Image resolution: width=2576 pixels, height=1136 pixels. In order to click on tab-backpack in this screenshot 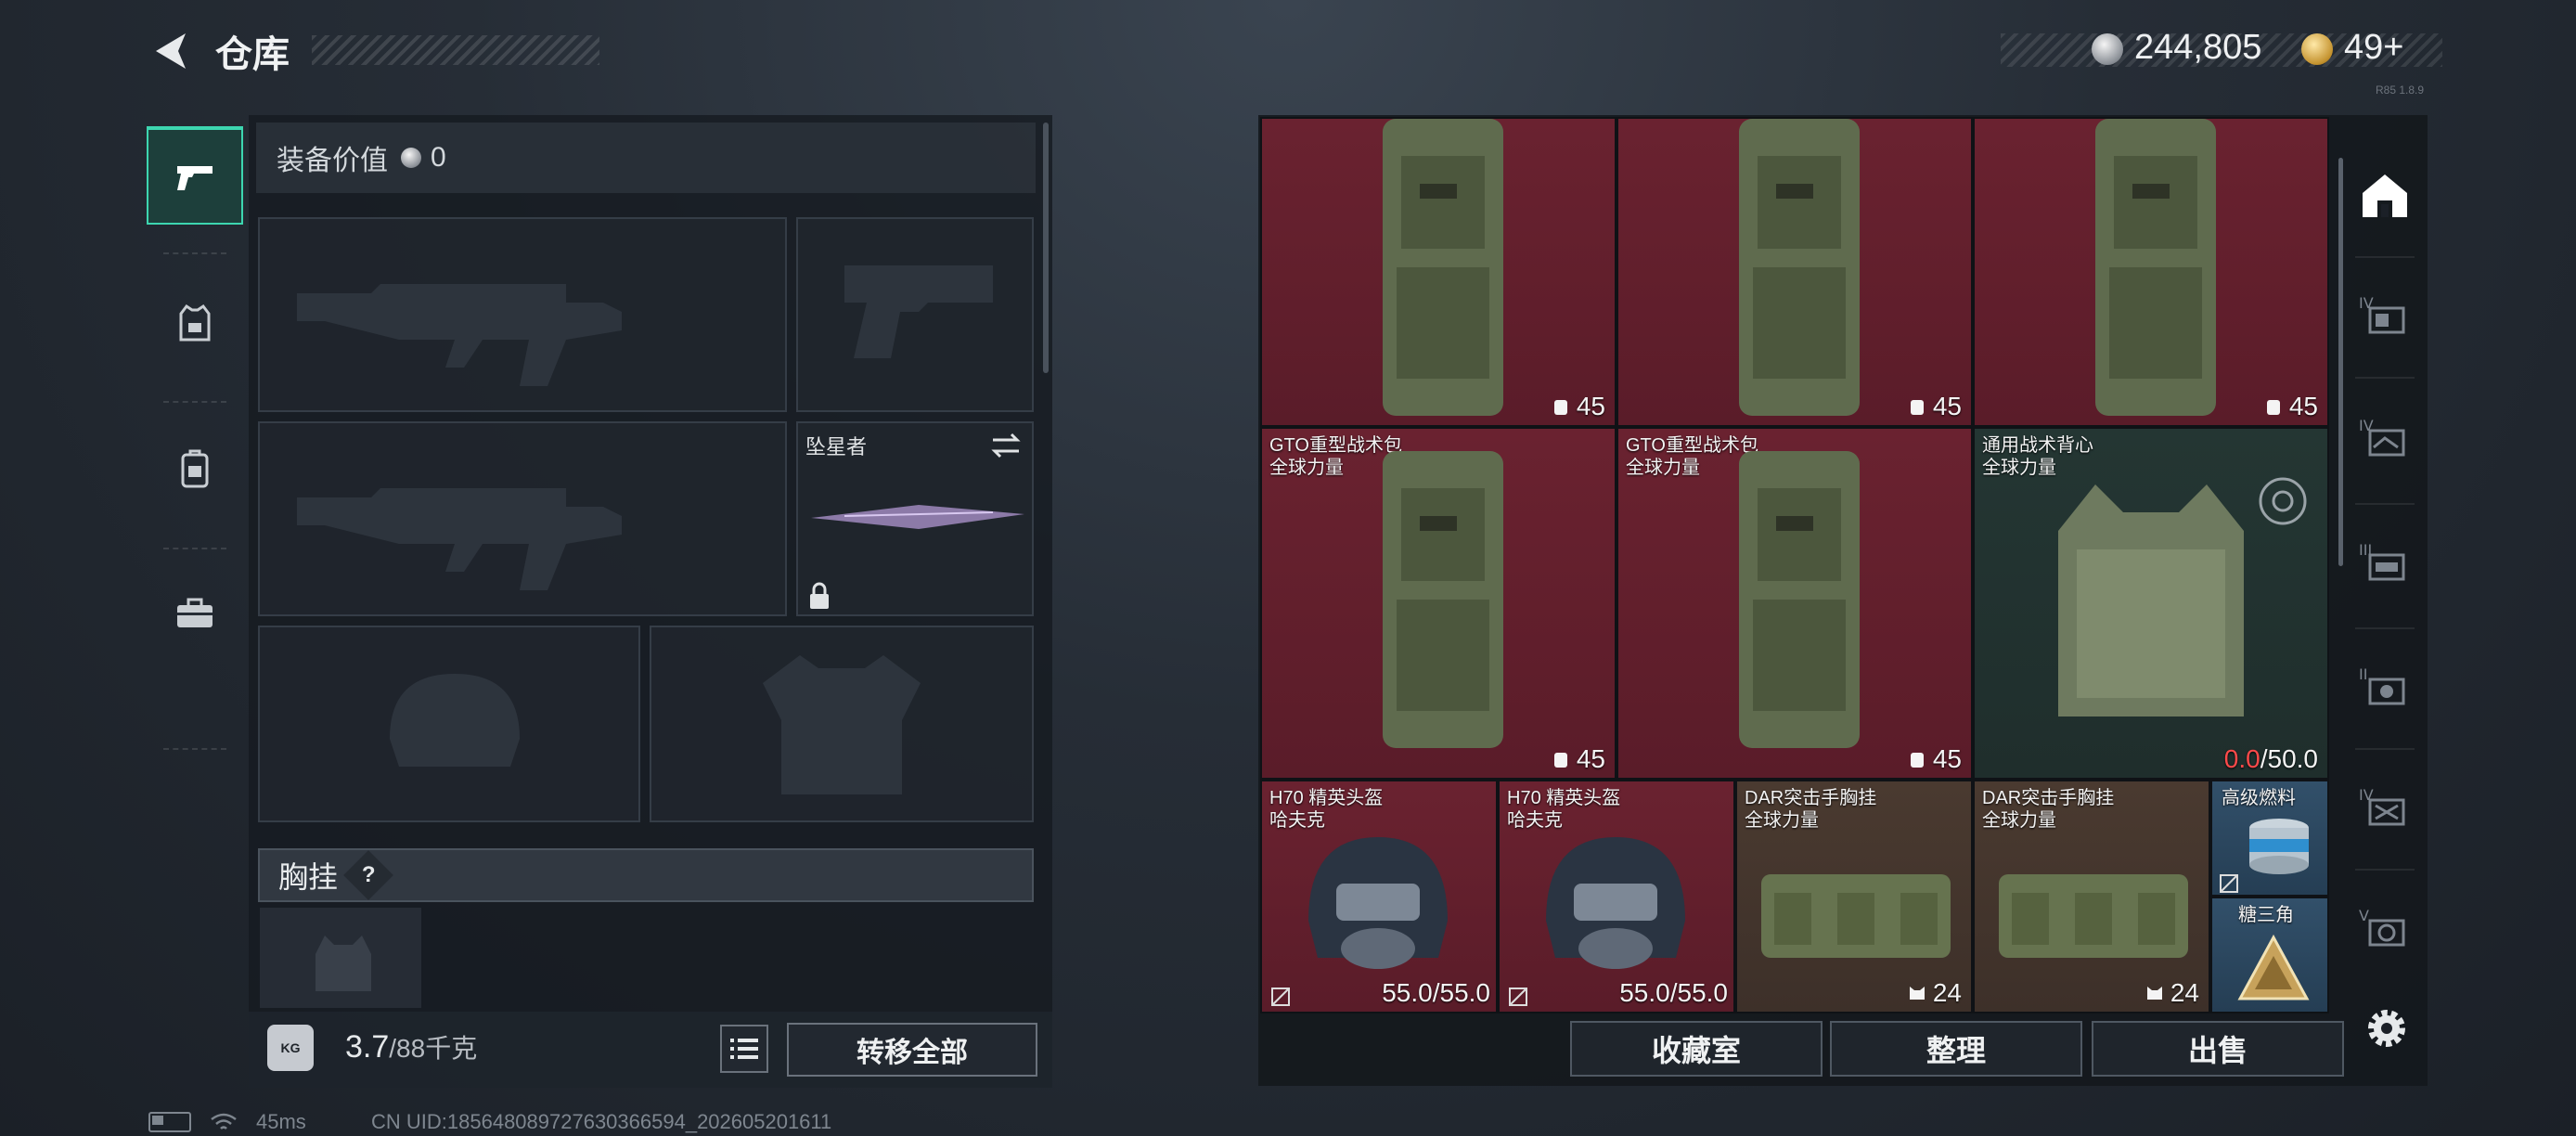, I will do `click(195, 469)`.